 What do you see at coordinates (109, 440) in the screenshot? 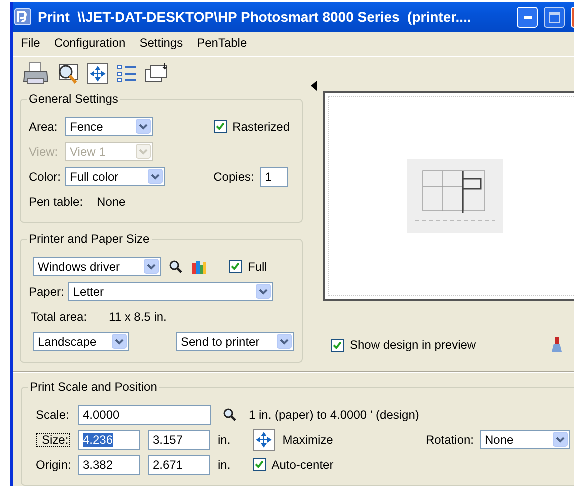
I see `input-field: 4.236` at bounding box center [109, 440].